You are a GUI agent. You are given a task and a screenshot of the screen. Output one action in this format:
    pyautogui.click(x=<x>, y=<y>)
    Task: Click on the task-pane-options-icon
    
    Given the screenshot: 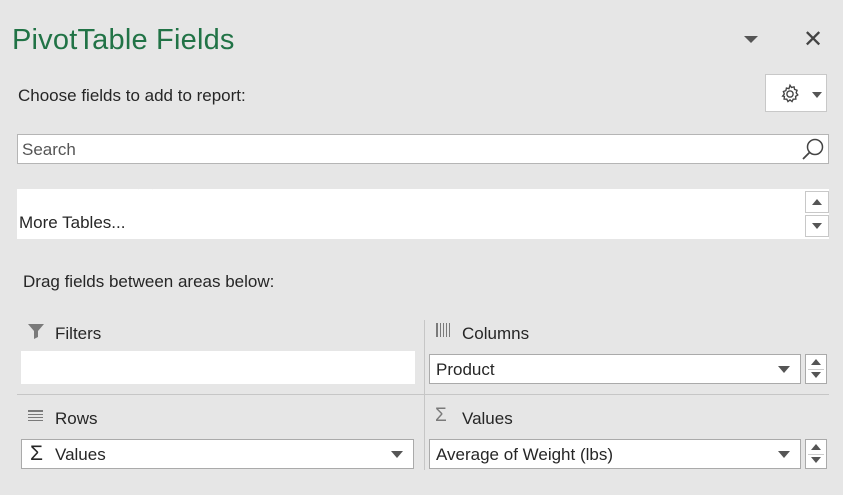 What is the action you would take?
    pyautogui.click(x=751, y=39)
    